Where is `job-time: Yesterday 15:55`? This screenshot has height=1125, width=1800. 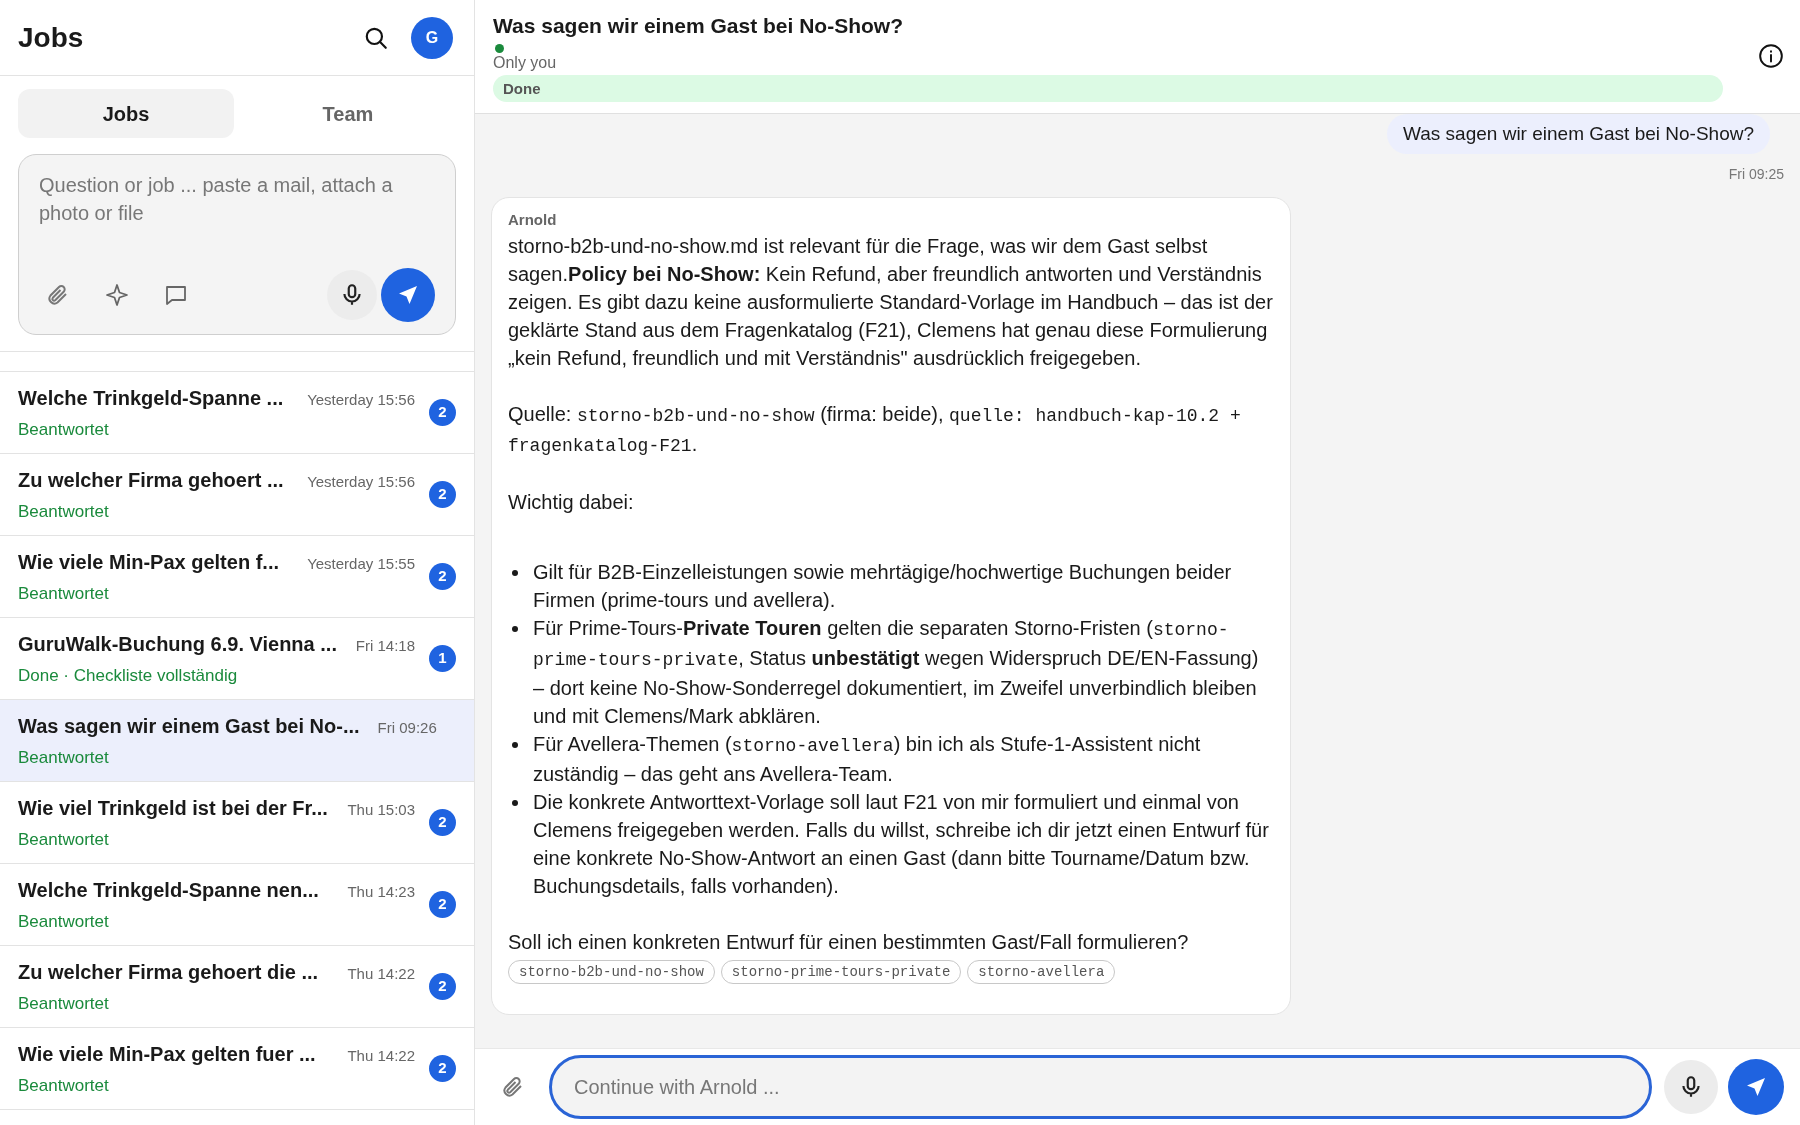 job-time: Yesterday 15:55 is located at coordinates (361, 563).